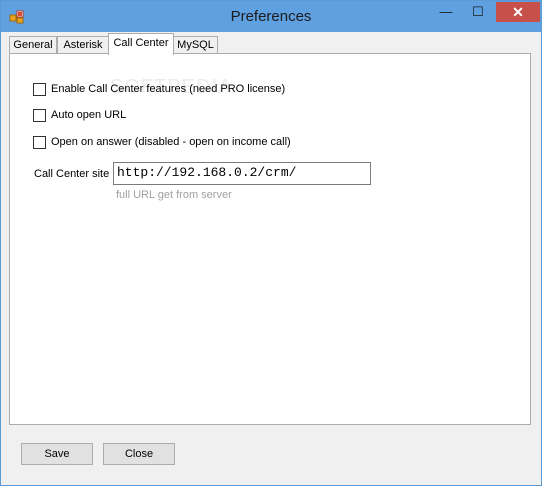 The image size is (542, 486). I want to click on tab-mysql: MySQL, so click(195, 45).